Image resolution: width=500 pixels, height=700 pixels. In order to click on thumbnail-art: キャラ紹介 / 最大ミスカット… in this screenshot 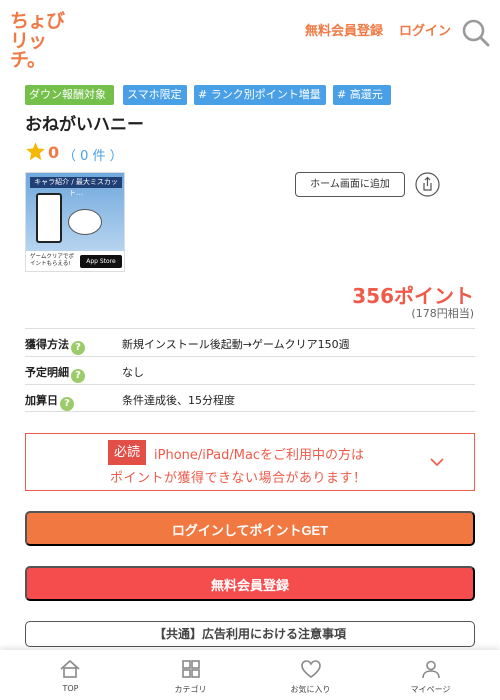, I will do `click(75, 212)`.